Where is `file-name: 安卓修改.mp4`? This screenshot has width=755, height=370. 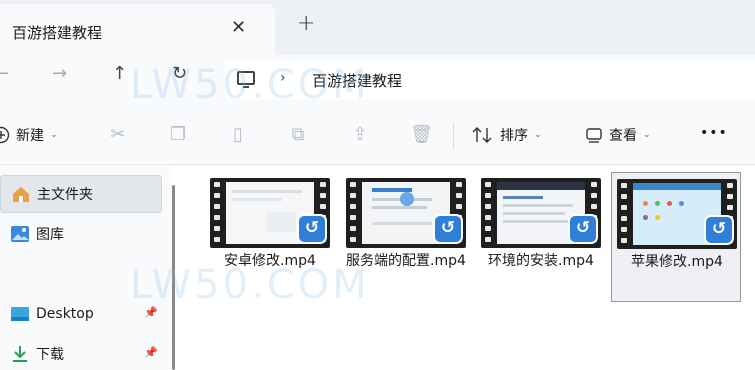
file-name: 安卓修改.mp4 is located at coordinates (270, 261).